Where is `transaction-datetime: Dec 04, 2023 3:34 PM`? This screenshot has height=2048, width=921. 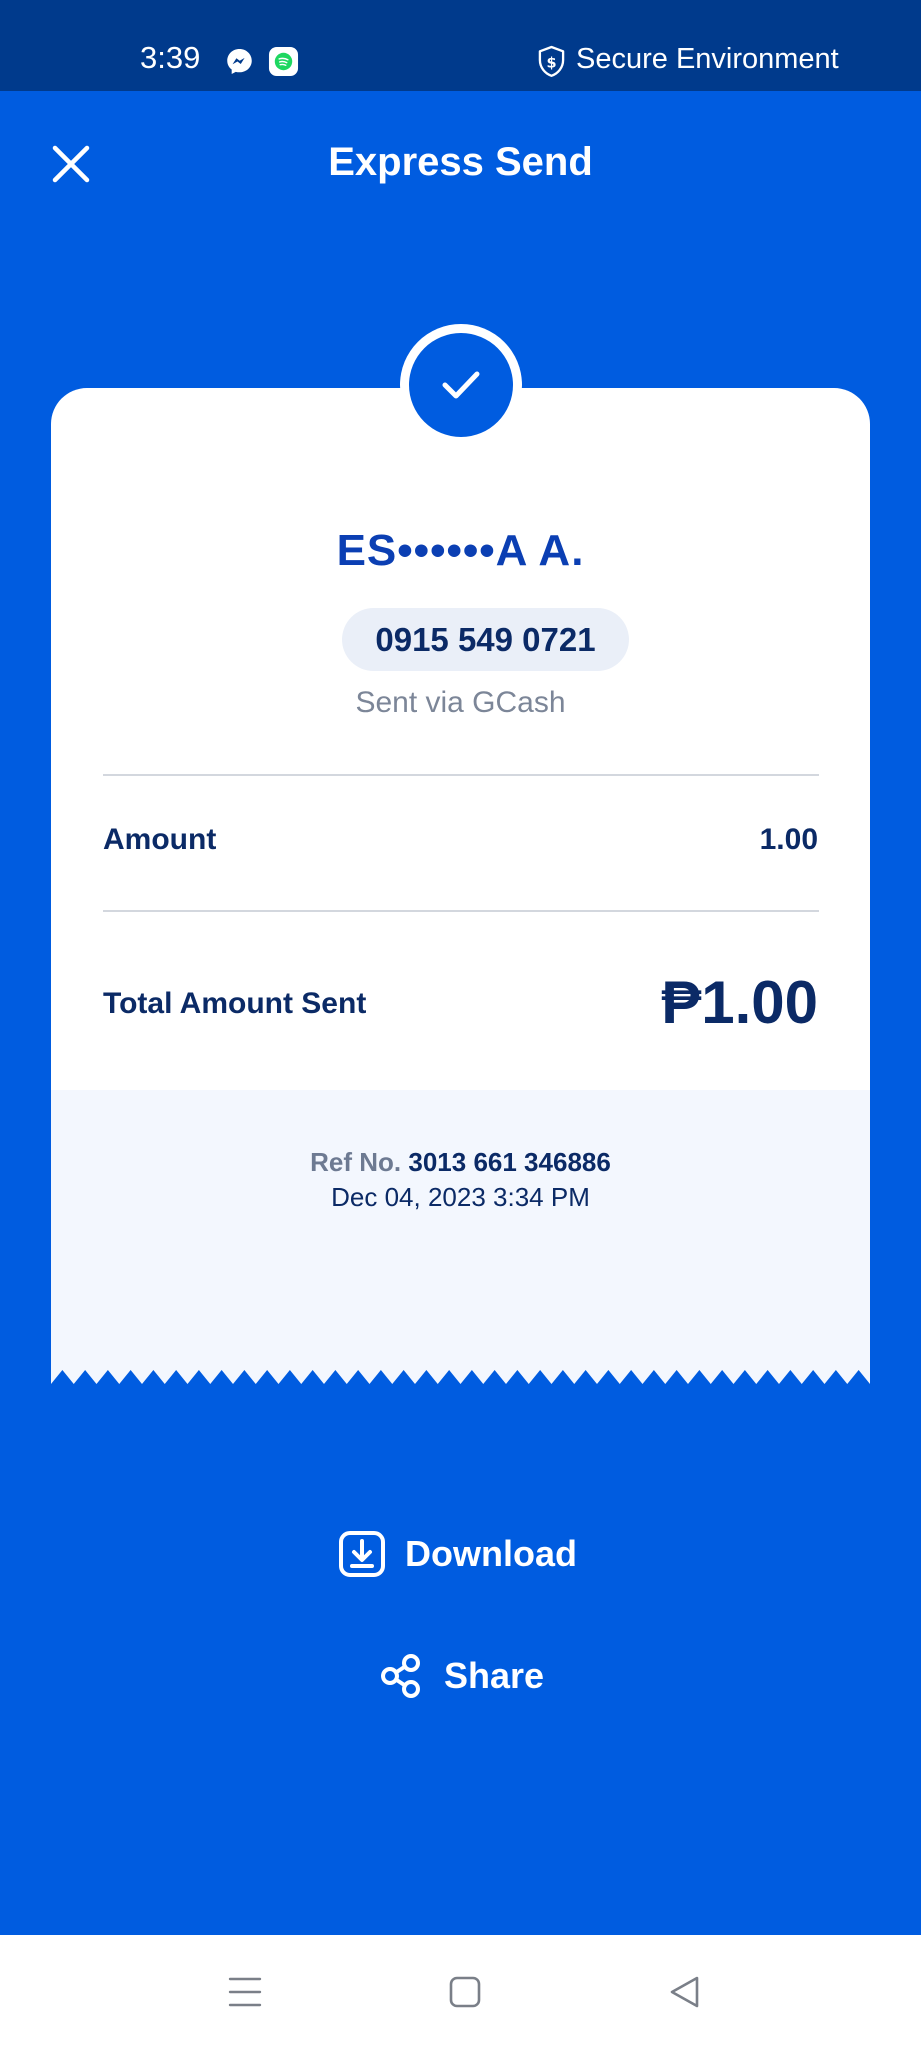 transaction-datetime: Dec 04, 2023 3:34 PM is located at coordinates (460, 1197).